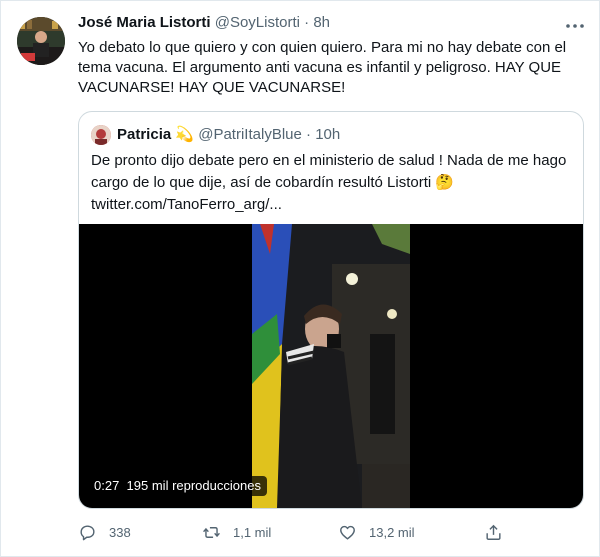  What do you see at coordinates (347, 532) in the screenshot?
I see `heart-icon` at bounding box center [347, 532].